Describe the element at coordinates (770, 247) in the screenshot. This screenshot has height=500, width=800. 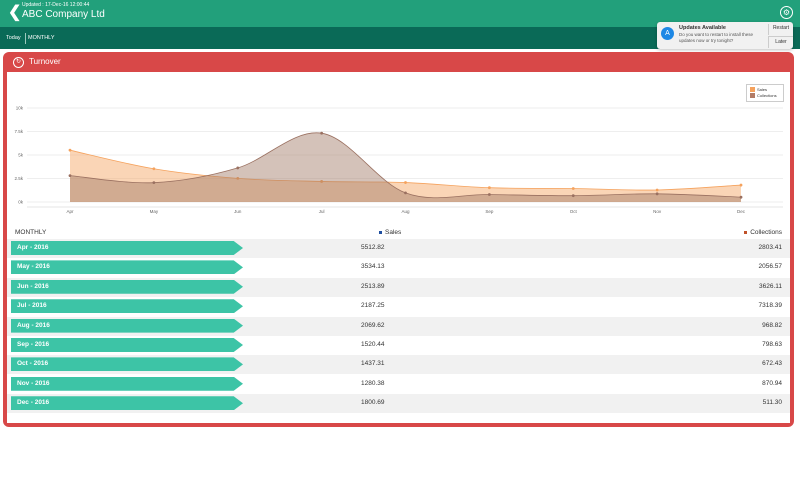
I see `collections-value: 2803.41` at that location.